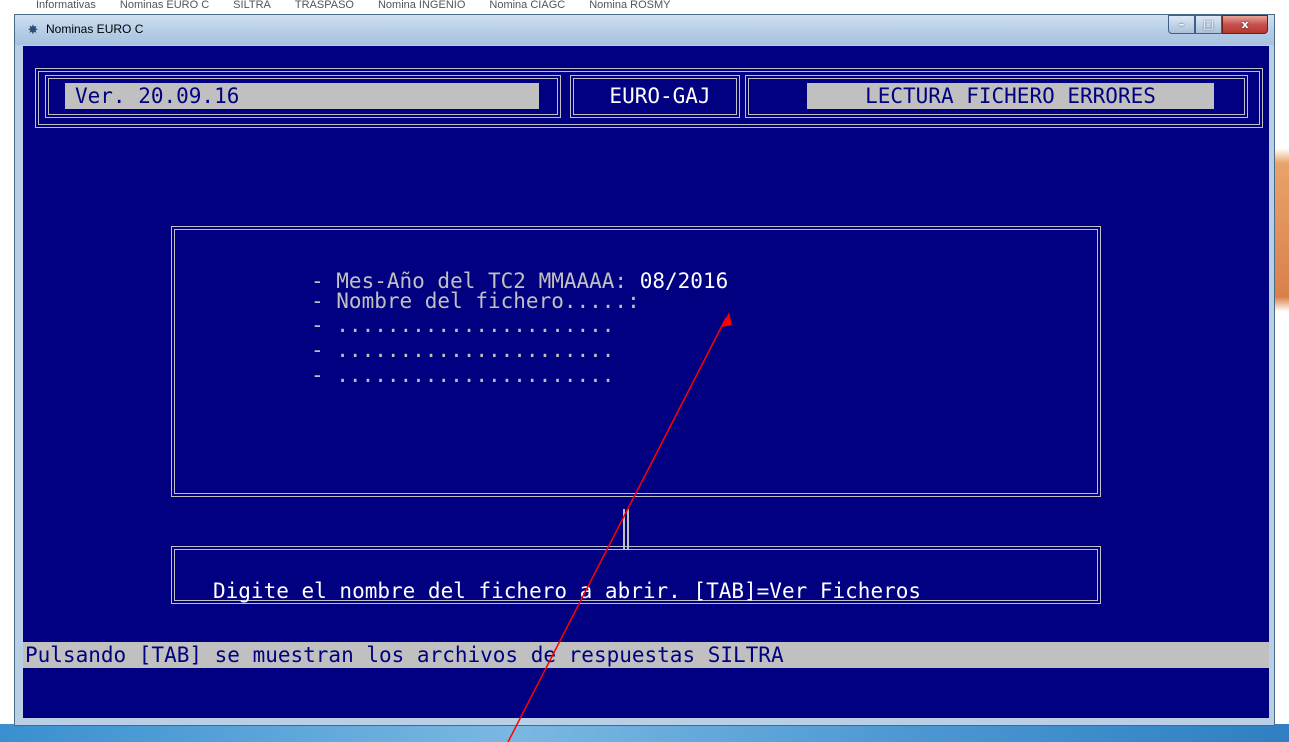 The image size is (1289, 742). Describe the element at coordinates (626, 529) in the screenshot. I see `frame-connector` at that location.